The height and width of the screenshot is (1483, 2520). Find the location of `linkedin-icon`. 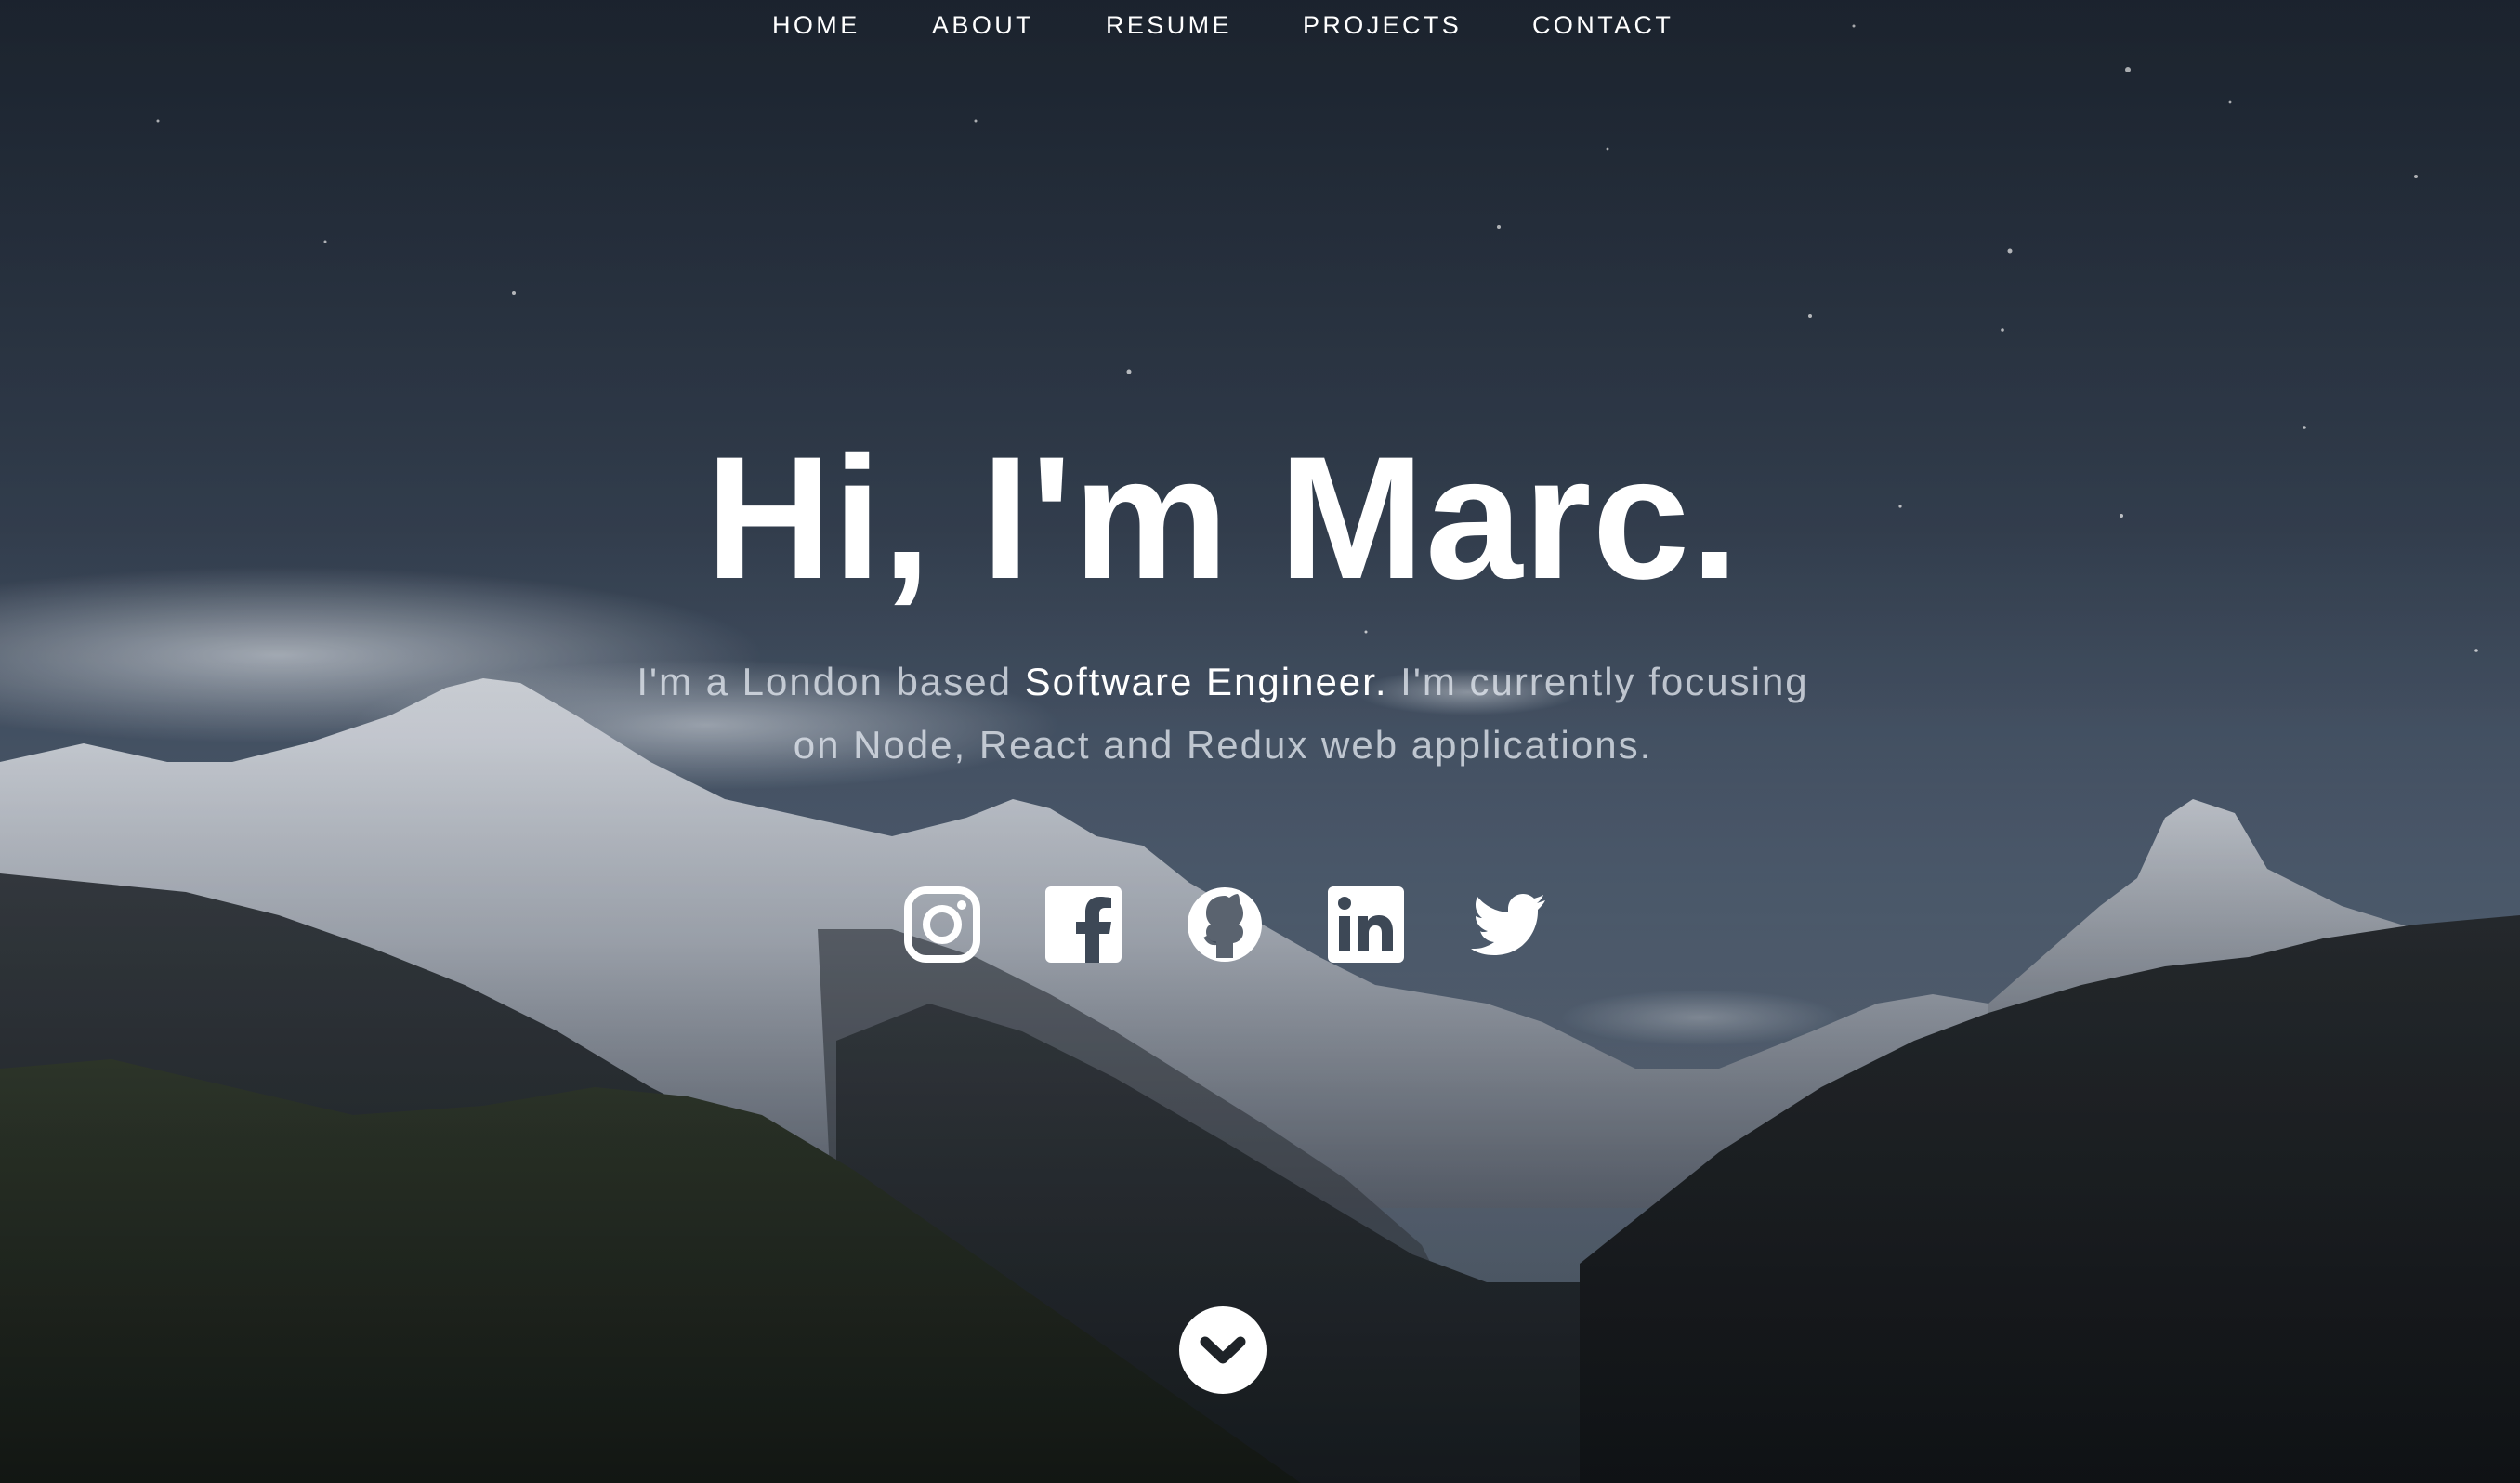

linkedin-icon is located at coordinates (1366, 924).